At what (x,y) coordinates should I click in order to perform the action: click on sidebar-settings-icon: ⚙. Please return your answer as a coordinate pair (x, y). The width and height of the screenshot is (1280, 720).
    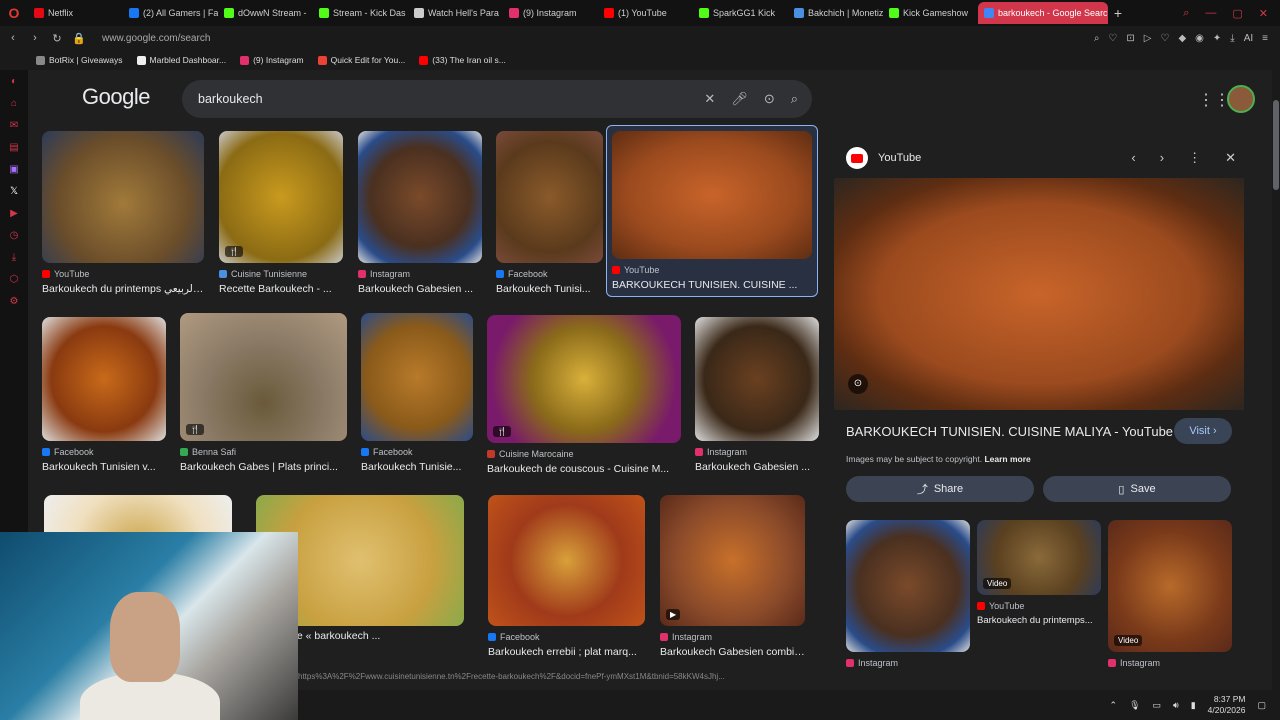
    Looking at the image, I should click on (14, 301).